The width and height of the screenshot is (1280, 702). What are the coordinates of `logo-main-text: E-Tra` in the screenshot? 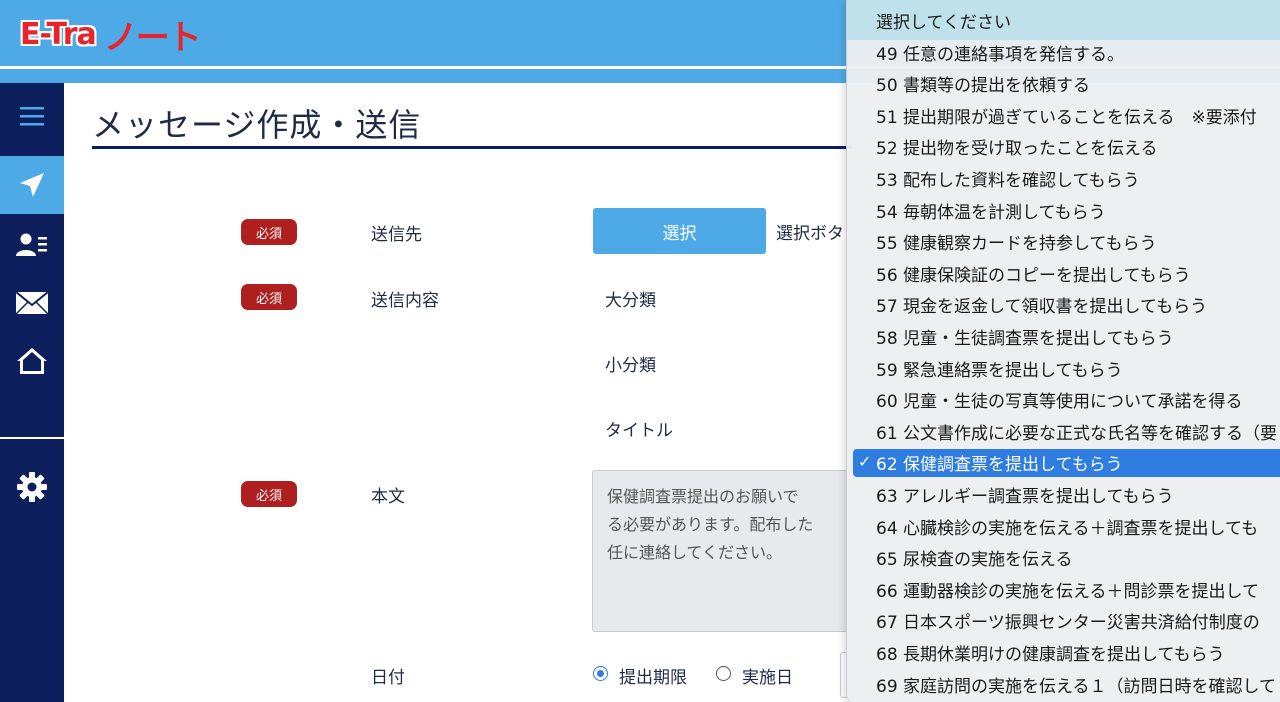 It's located at (58, 34).